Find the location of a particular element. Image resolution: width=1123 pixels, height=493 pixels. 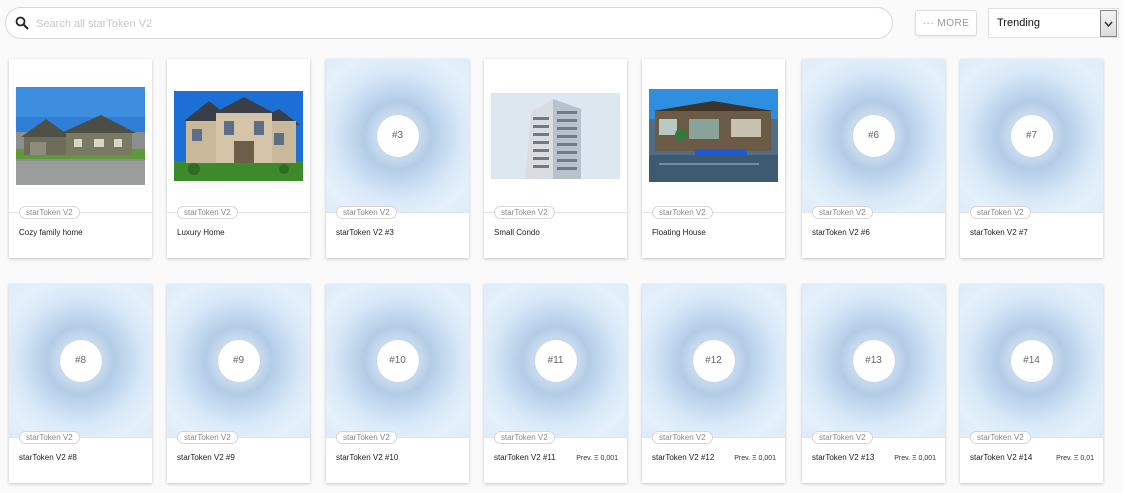

token-card: starToken V2 Small Condo is located at coordinates (555, 158).